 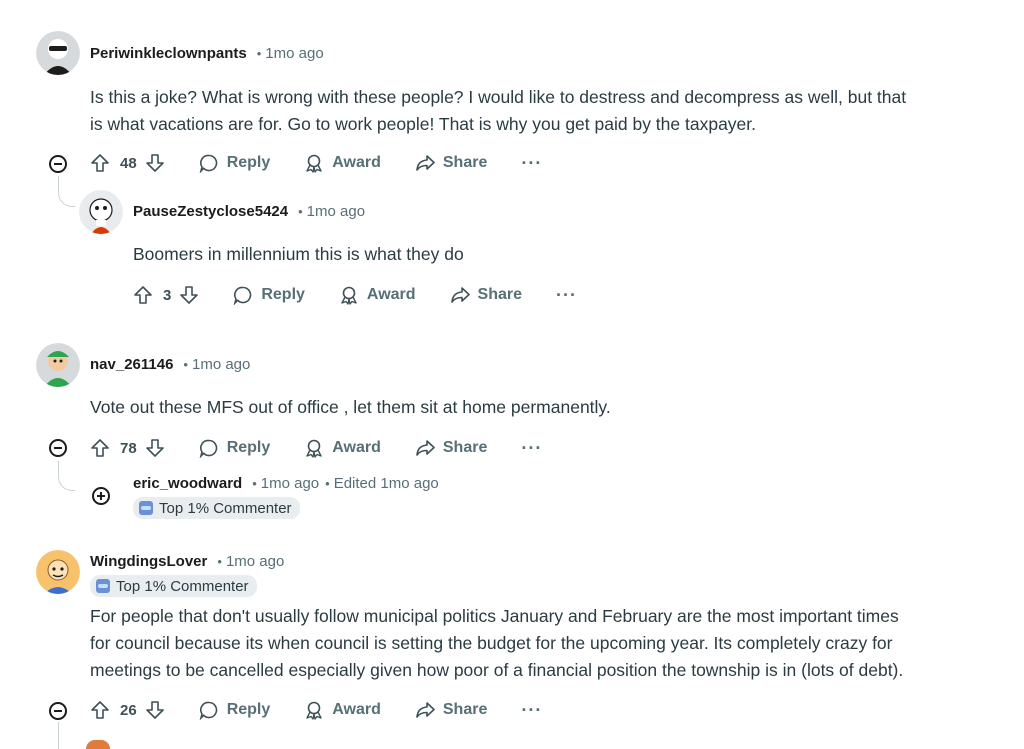 What do you see at coordinates (128, 163) in the screenshot?
I see `vote-count: 48` at bounding box center [128, 163].